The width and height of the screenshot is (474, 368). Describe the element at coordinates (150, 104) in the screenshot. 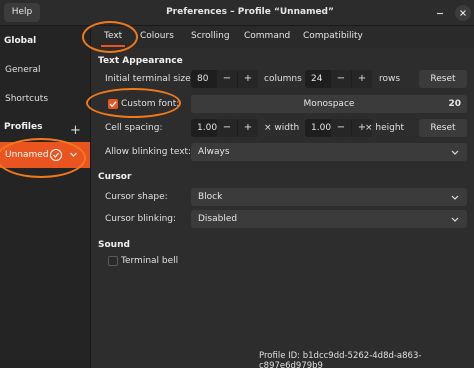

I see `custom-font-label: Custom font:` at that location.